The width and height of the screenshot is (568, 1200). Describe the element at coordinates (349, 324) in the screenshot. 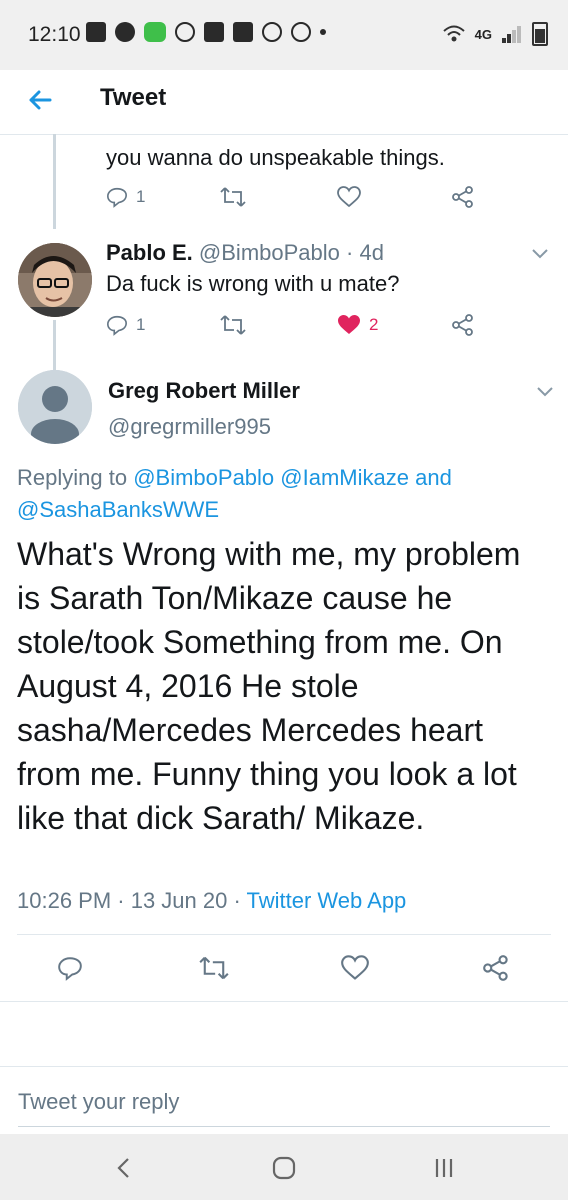

I see `heart-filled-icon` at that location.